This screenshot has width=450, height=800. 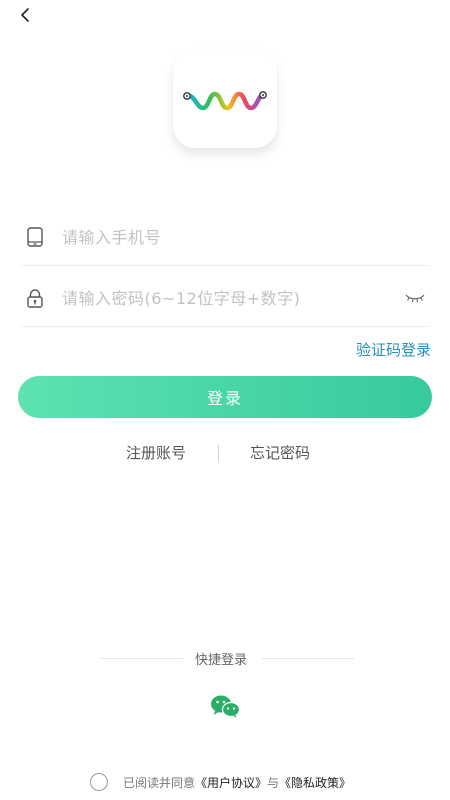 I want to click on agreement-row: 已阅读并同意《用户协议》与《隐私政策》, so click(x=260, y=783).